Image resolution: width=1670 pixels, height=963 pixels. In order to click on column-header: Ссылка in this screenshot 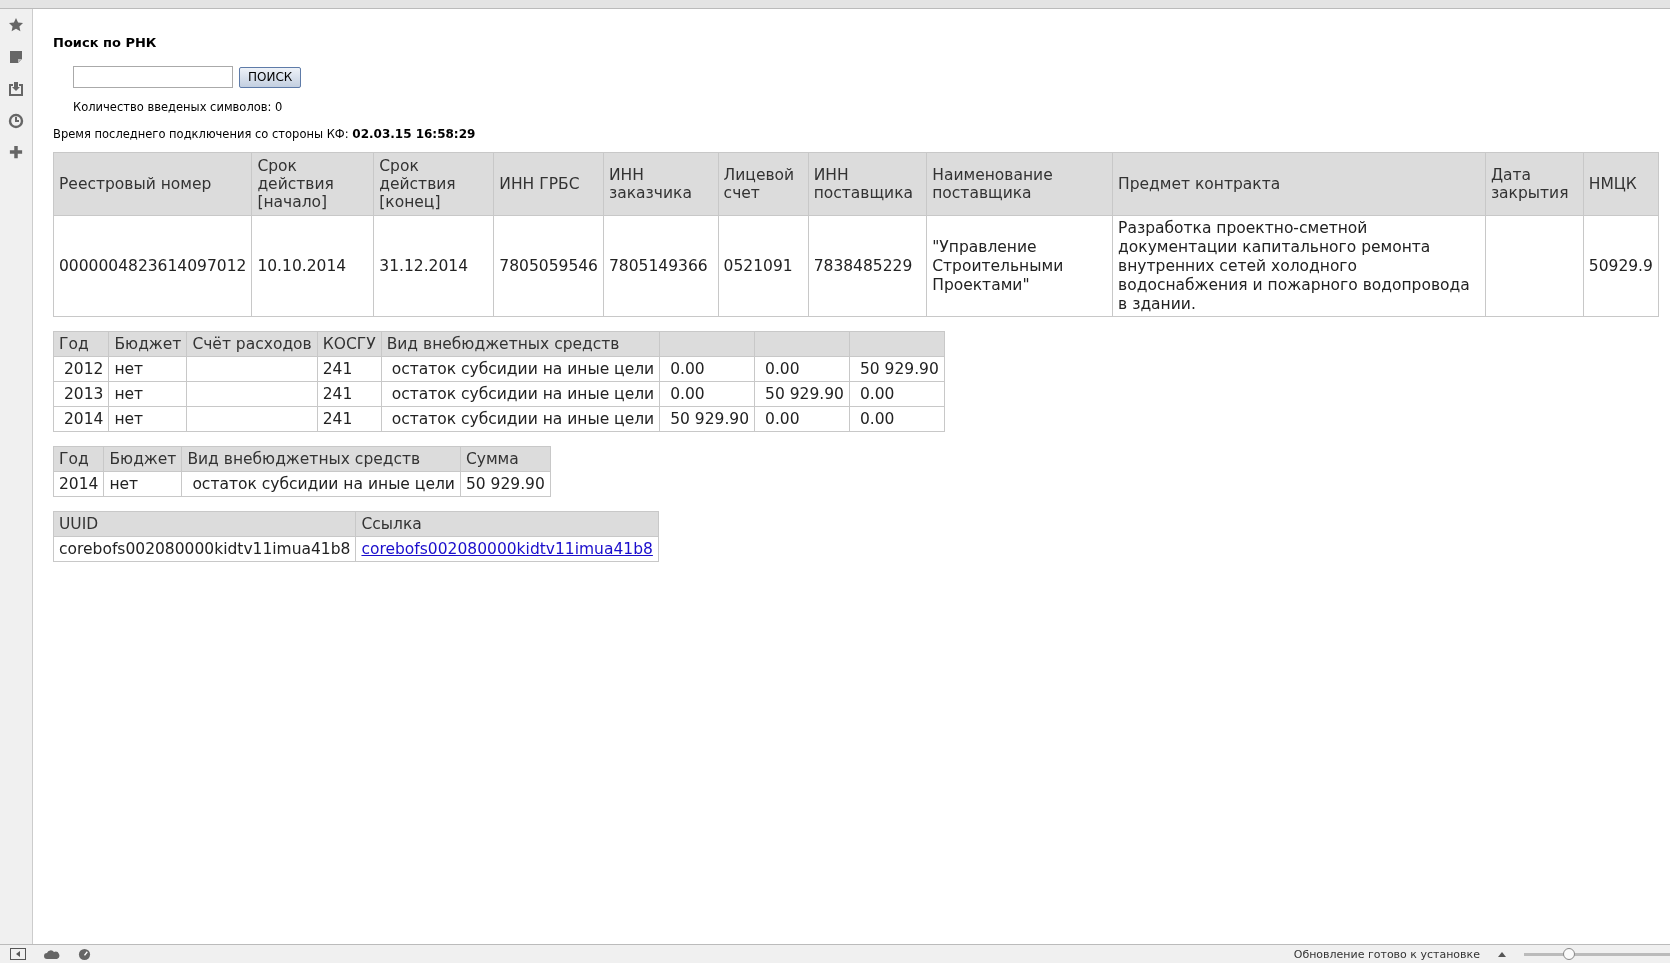, I will do `click(507, 524)`.